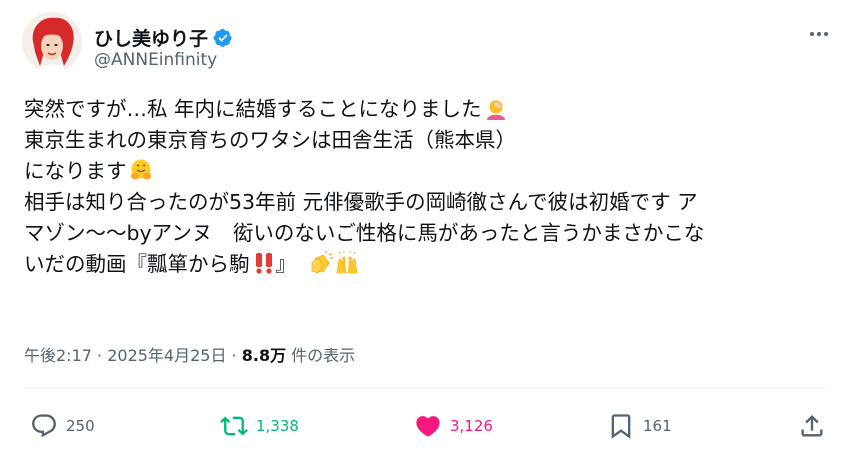 This screenshot has width=850, height=473. Describe the element at coordinates (428, 44) in the screenshot. I see `tweet-header: ひし美ゆり子 @ANNEinfinity` at that location.